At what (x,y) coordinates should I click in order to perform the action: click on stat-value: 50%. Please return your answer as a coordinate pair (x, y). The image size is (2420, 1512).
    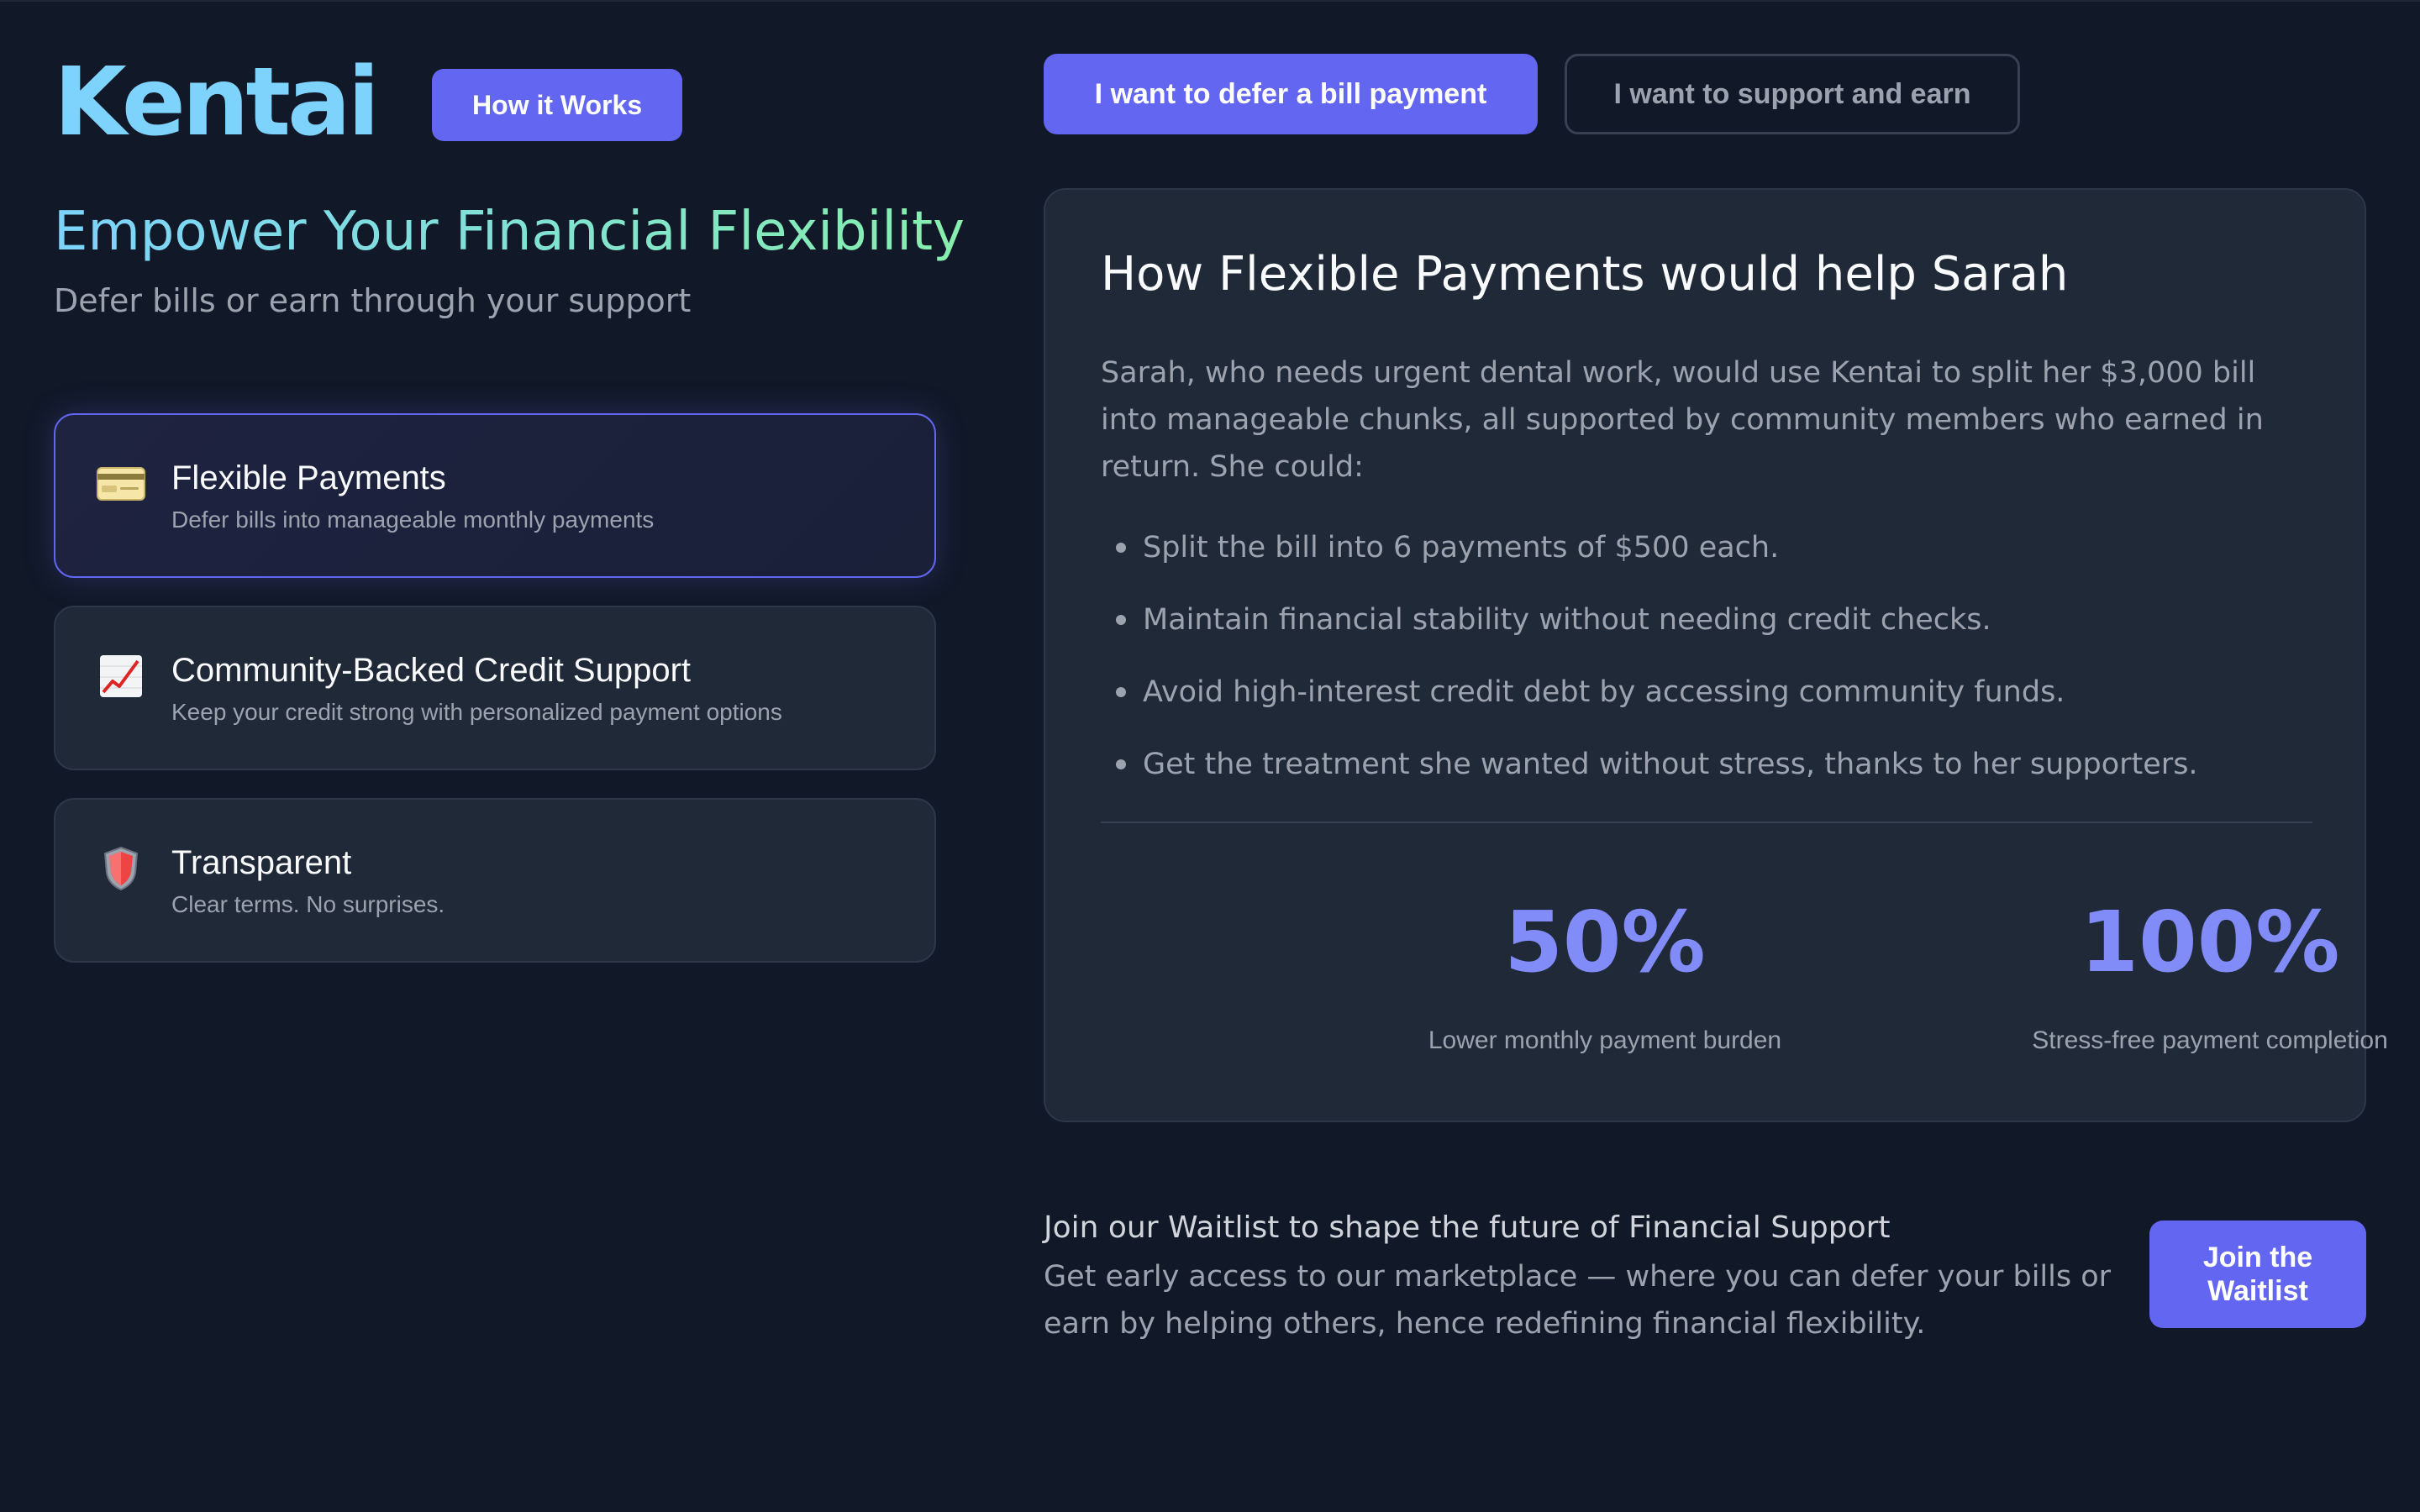
    Looking at the image, I should click on (1605, 942).